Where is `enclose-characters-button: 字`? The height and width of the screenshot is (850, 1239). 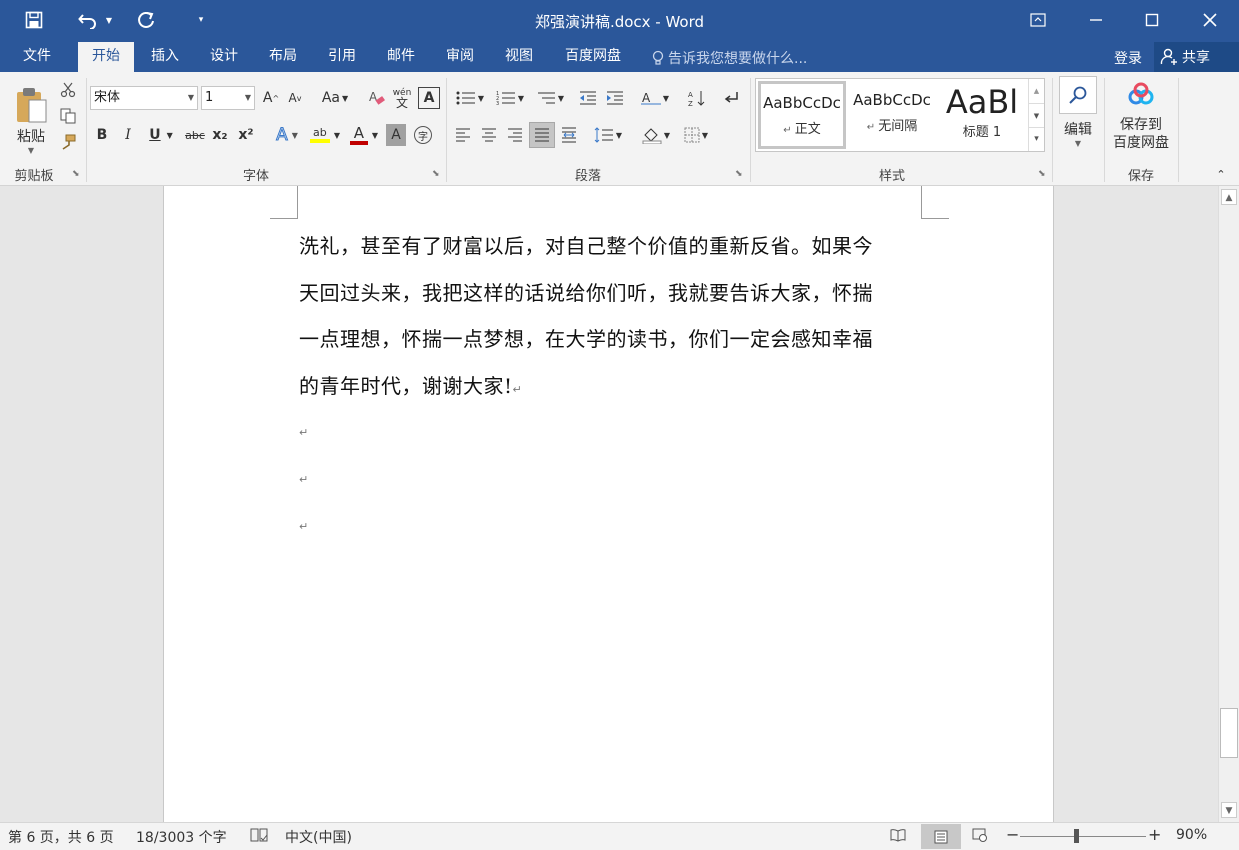 enclose-characters-button: 字 is located at coordinates (423, 135).